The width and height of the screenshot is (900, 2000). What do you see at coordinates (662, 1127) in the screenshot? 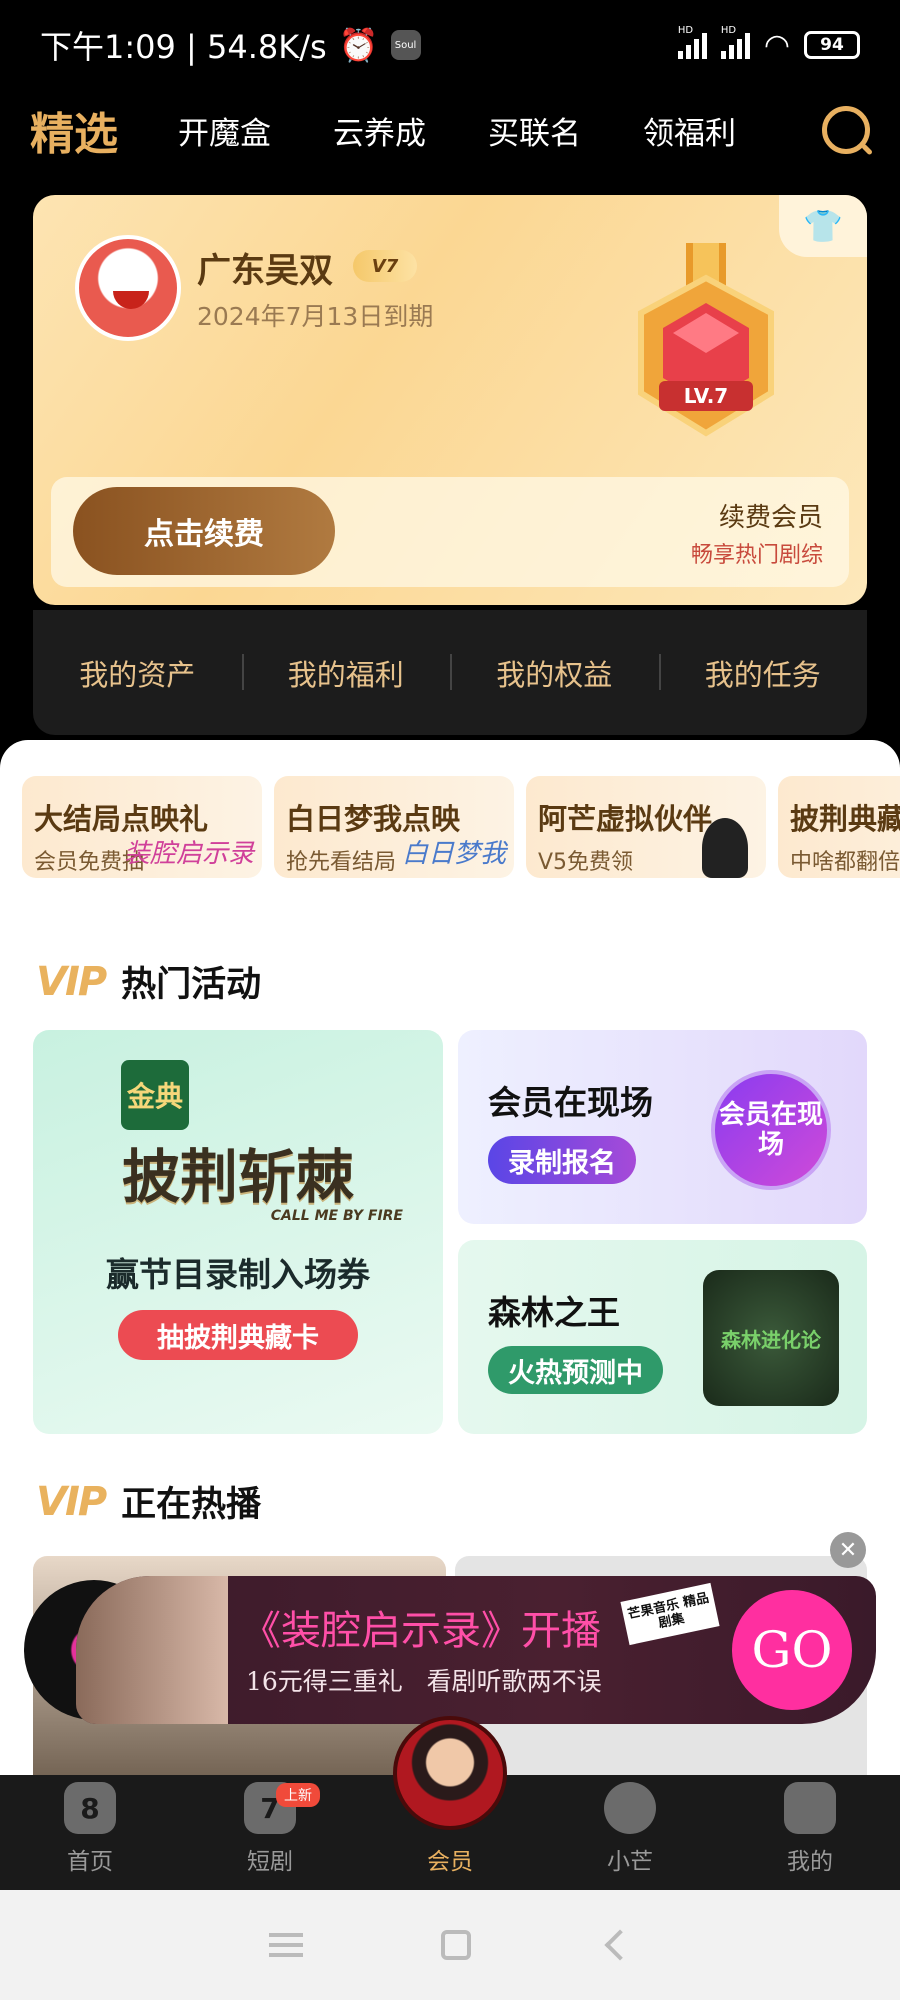
I see `activity-card-live: 会员在现场 录制报名 会员在现场` at bounding box center [662, 1127].